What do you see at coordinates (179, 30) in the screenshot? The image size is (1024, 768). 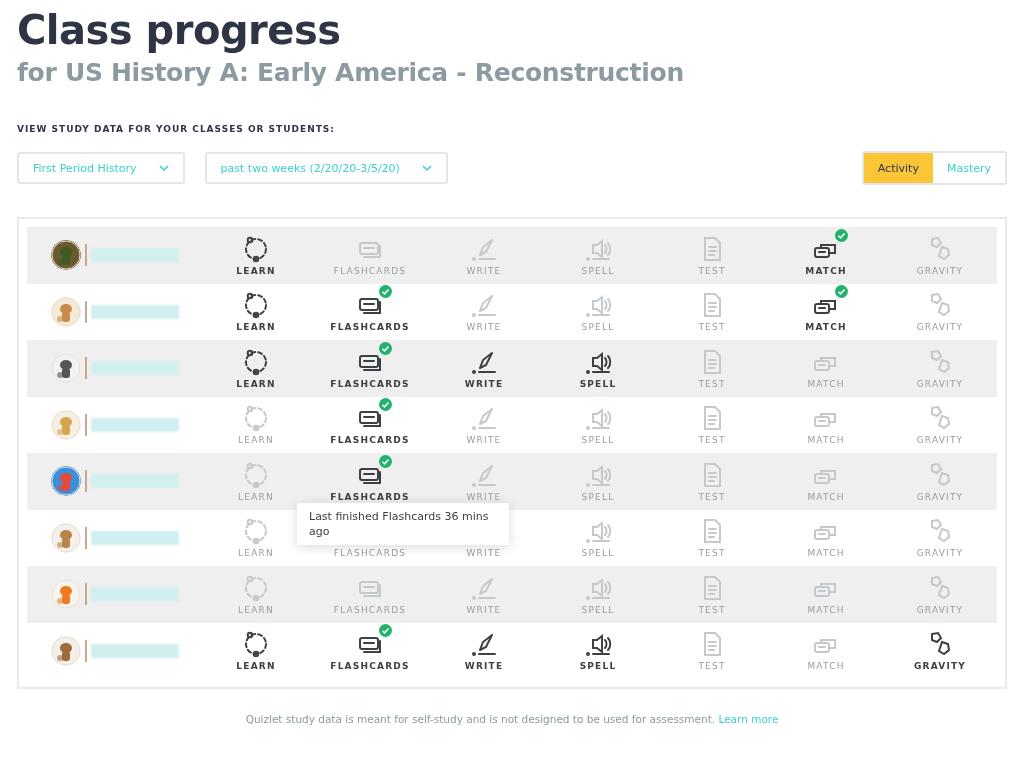 I see `page-title: Class progress` at bounding box center [179, 30].